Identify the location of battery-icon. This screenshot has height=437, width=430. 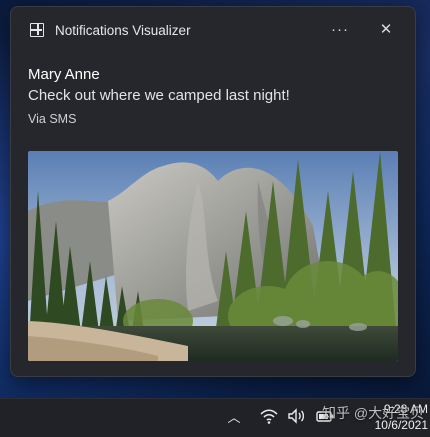
(325, 419).